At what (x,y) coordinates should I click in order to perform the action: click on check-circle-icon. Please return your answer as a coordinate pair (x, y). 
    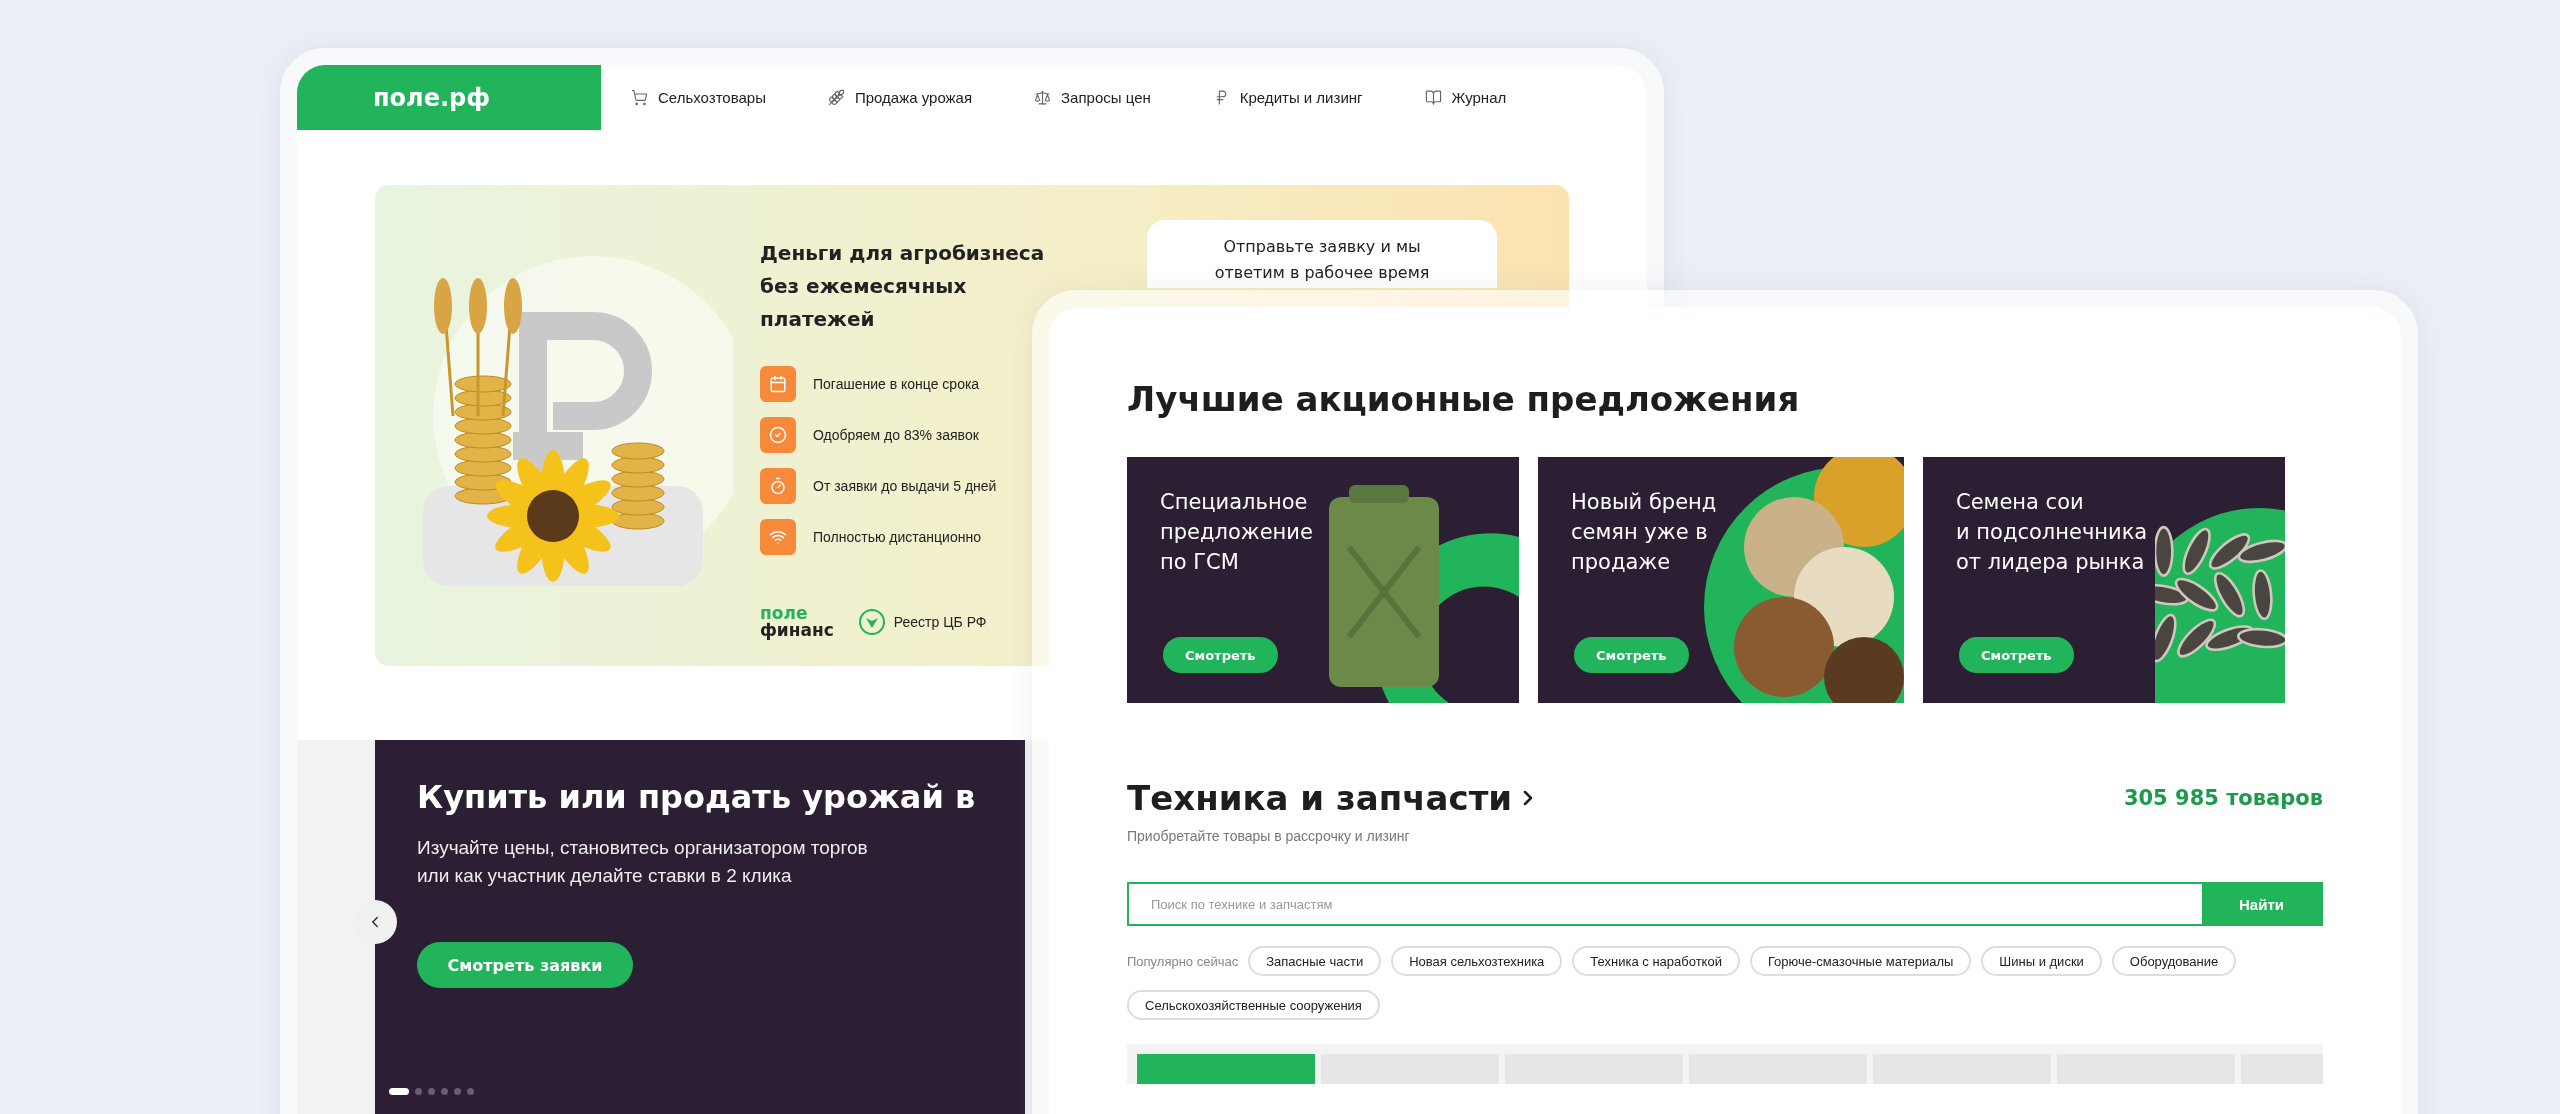
    Looking at the image, I should click on (778, 435).